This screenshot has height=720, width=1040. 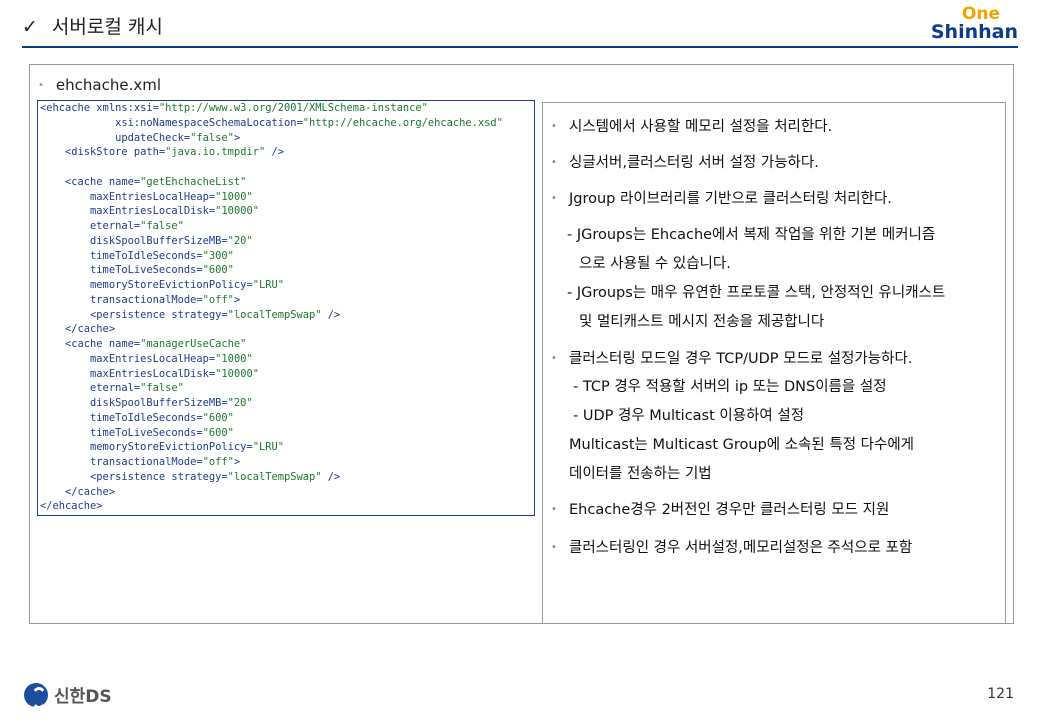 What do you see at coordinates (36, 695) in the screenshot?
I see `shinhan-mark-icon` at bounding box center [36, 695].